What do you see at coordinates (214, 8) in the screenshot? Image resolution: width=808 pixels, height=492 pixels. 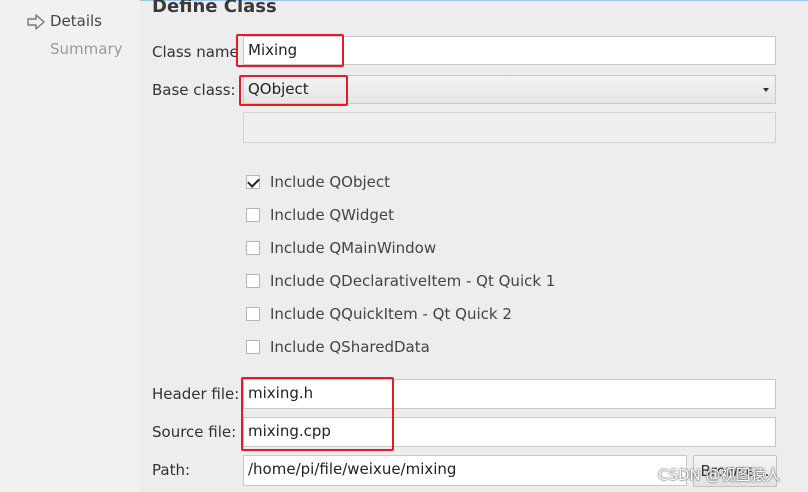 I see `page-title: Define Class` at bounding box center [214, 8].